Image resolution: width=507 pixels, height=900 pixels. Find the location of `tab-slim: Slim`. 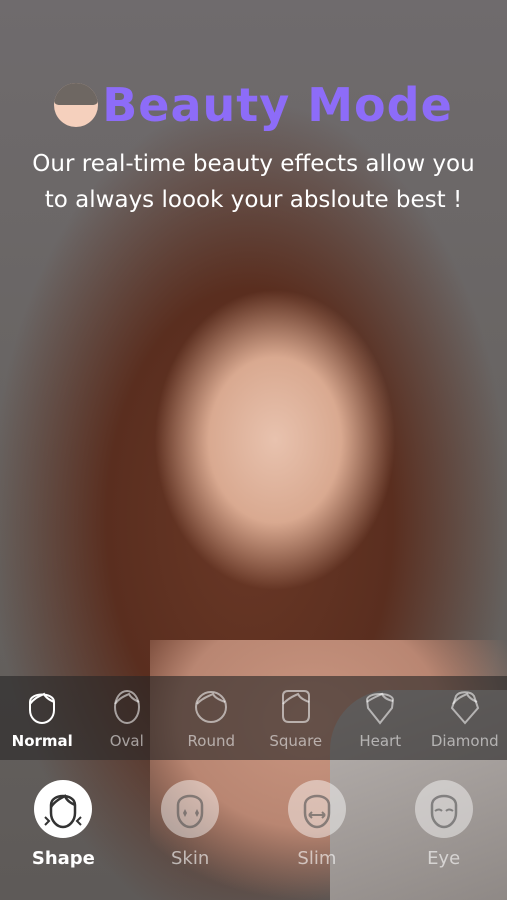

tab-slim: Slim is located at coordinates (317, 824).